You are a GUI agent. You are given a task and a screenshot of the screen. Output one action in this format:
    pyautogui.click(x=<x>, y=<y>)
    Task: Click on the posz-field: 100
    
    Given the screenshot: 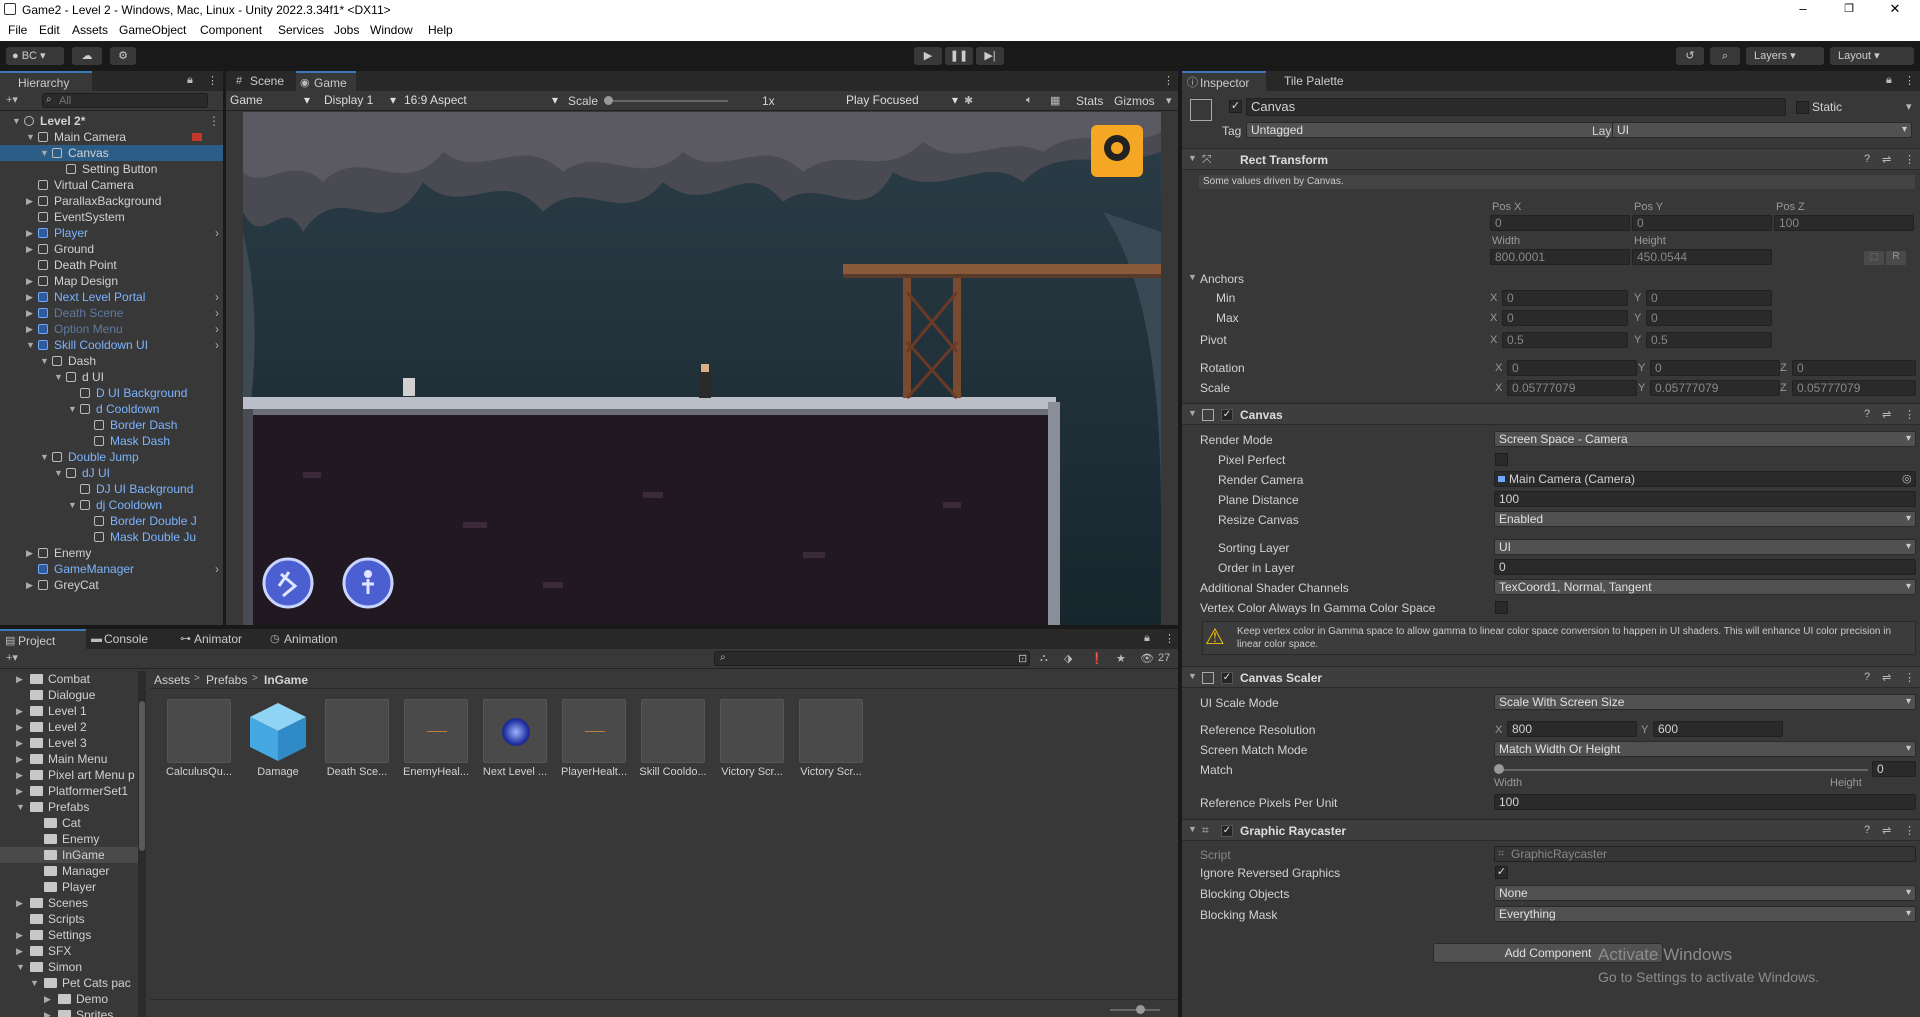 What is the action you would take?
    pyautogui.click(x=1844, y=223)
    